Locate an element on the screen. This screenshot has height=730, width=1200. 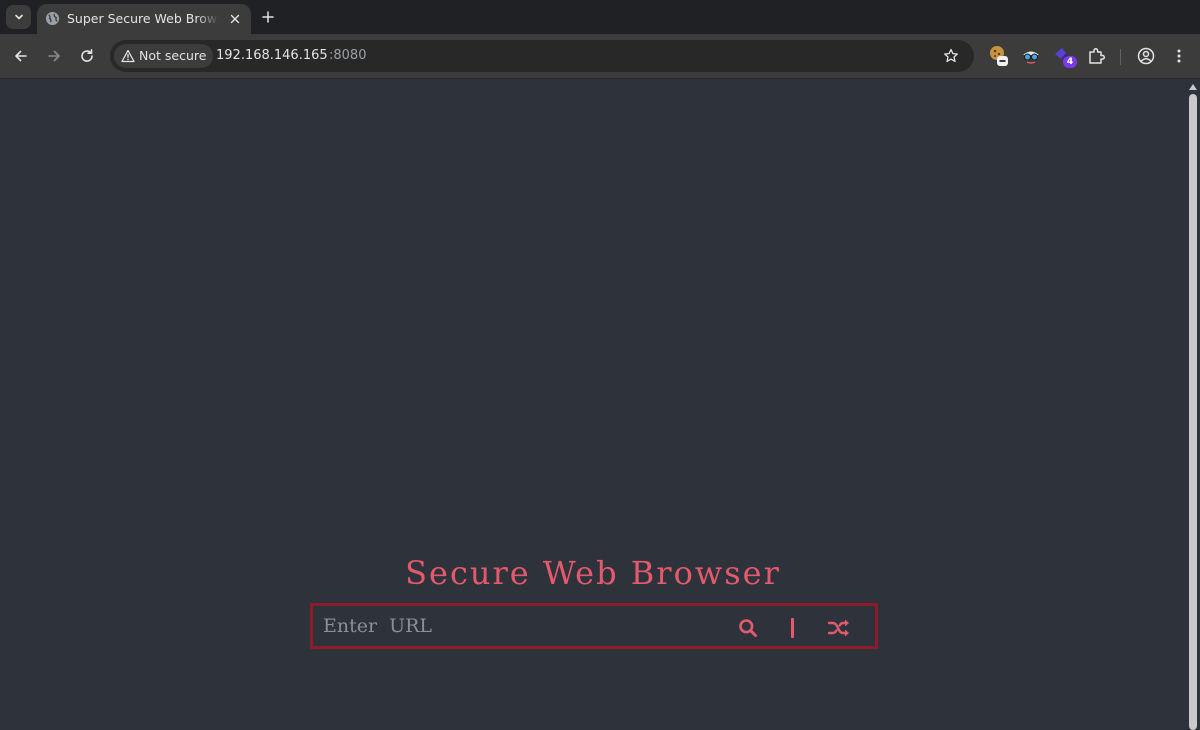
warning-icon is located at coordinates (128, 56).